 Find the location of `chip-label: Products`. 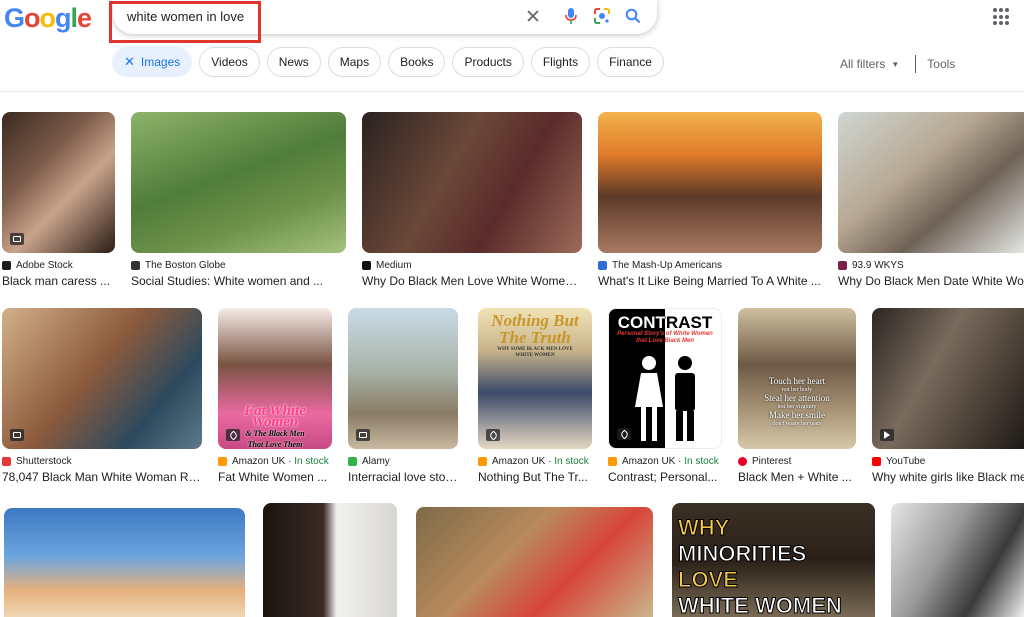

chip-label: Products is located at coordinates (488, 62).